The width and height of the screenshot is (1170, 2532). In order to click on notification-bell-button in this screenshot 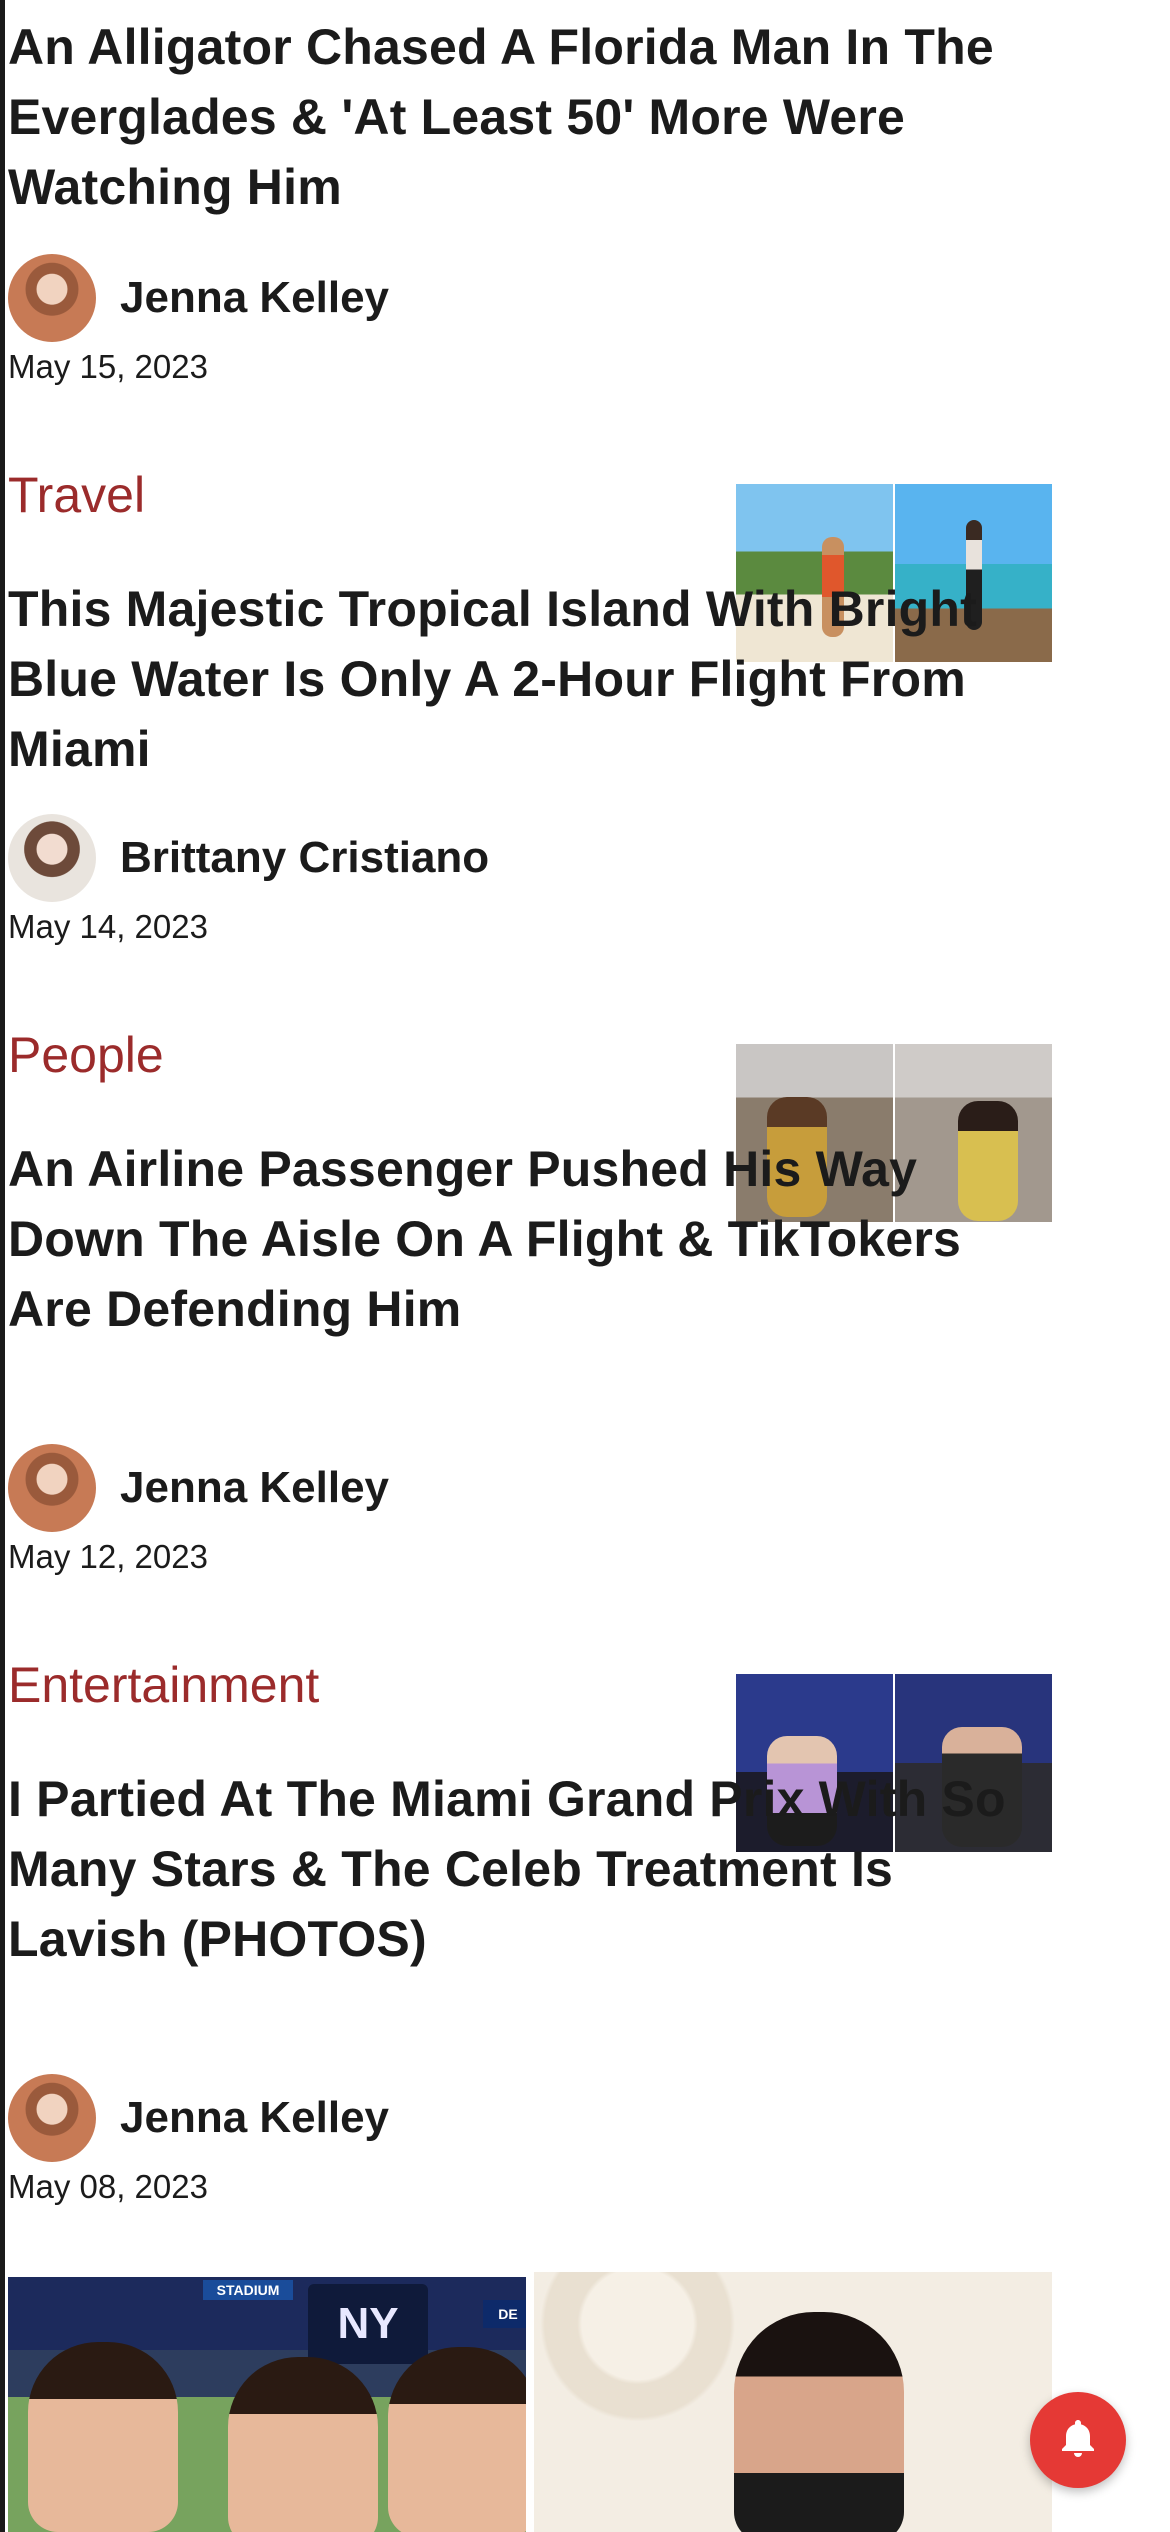, I will do `click(1078, 2440)`.